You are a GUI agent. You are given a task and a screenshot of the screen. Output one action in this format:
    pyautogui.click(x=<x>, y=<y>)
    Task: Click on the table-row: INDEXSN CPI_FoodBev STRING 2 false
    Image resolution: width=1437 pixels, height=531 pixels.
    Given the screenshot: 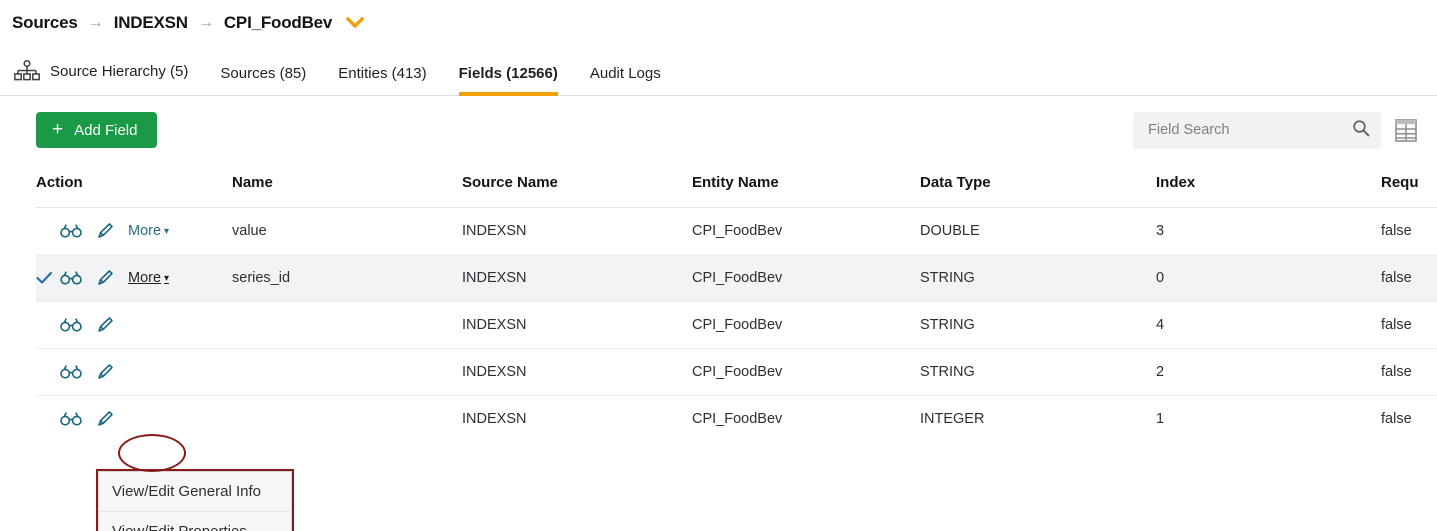 What is the action you would take?
    pyautogui.click(x=736, y=372)
    